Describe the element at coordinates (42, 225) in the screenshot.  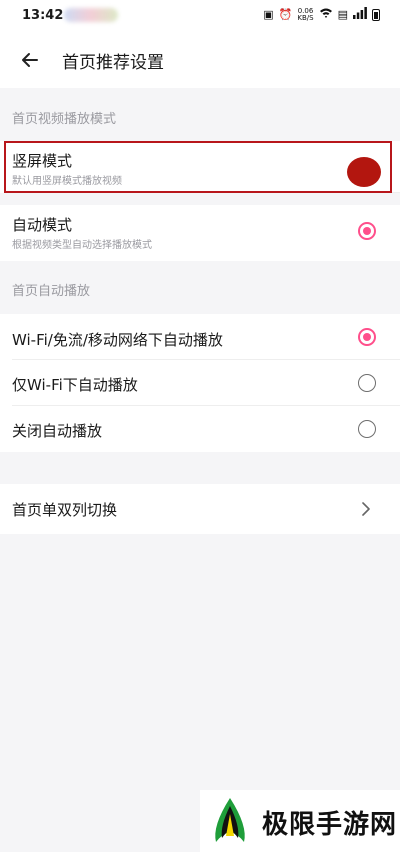
I see `option-label: 自动模式` at that location.